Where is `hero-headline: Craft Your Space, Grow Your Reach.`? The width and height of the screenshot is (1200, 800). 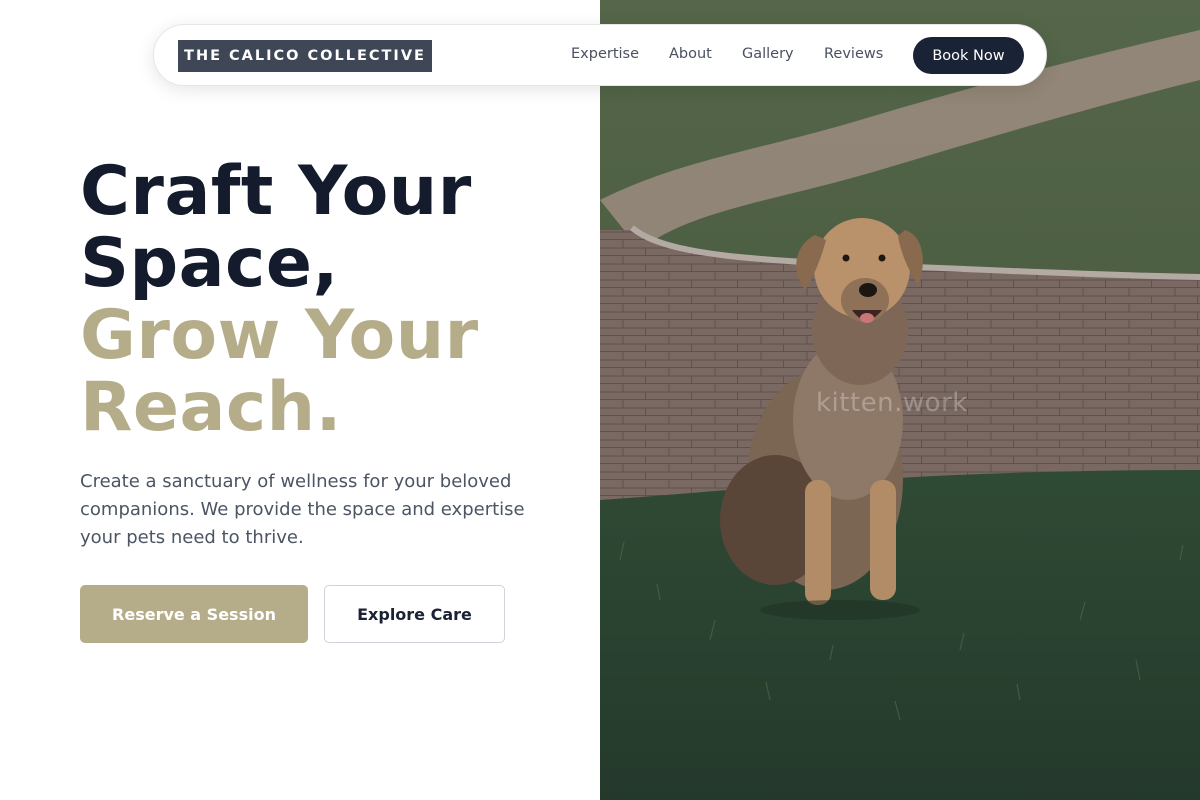 hero-headline: Craft Your Space, Grow Your Reach. is located at coordinates (279, 300).